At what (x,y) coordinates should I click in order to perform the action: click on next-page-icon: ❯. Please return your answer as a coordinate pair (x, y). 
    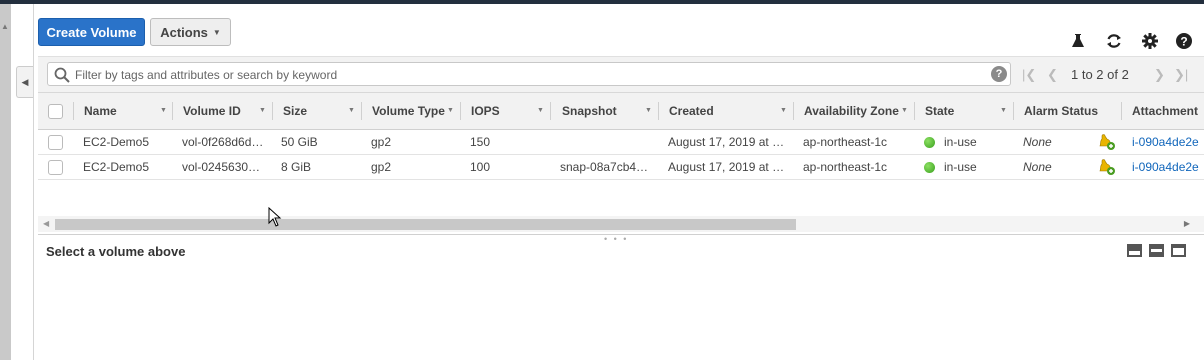
    Looking at the image, I should click on (1159, 75).